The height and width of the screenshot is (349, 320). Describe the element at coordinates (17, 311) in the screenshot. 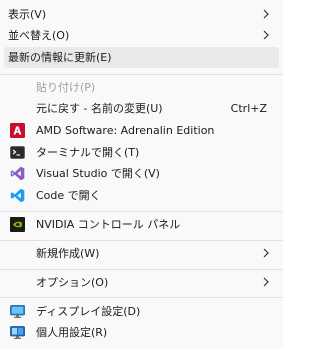

I see `display-icon` at that location.